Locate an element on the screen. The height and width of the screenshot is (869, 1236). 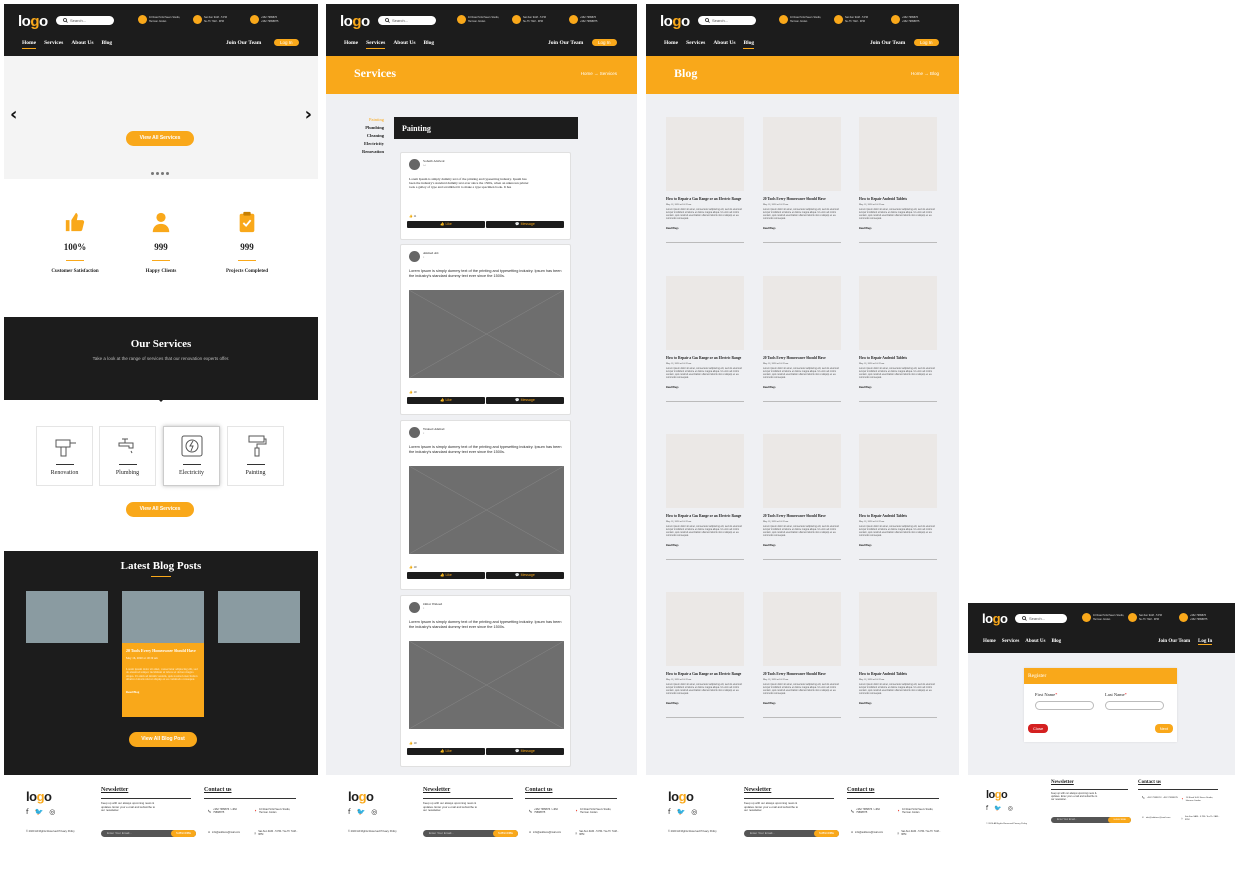
footer-logo: logo is located at coordinates (39, 796).